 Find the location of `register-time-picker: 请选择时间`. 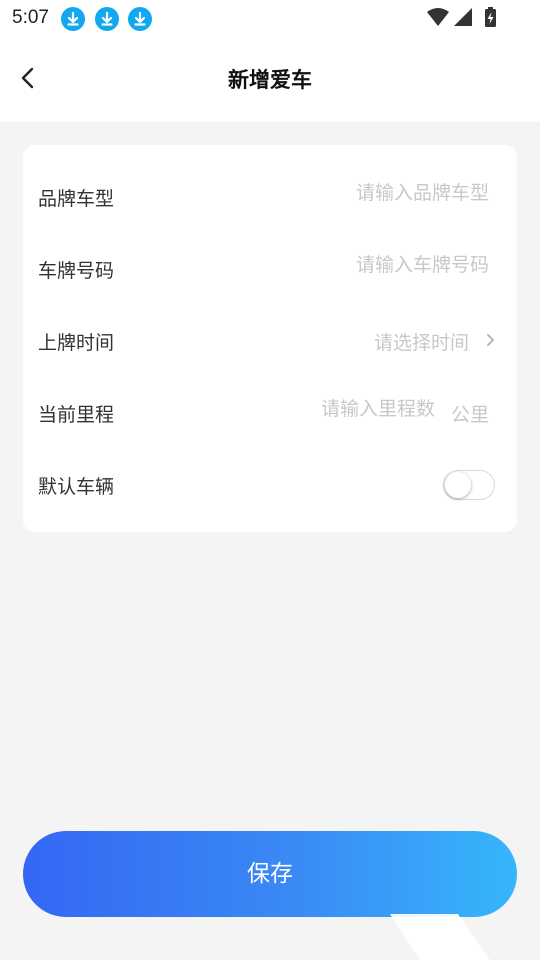

register-time-picker: 请选择时间 is located at coordinates (421, 341).